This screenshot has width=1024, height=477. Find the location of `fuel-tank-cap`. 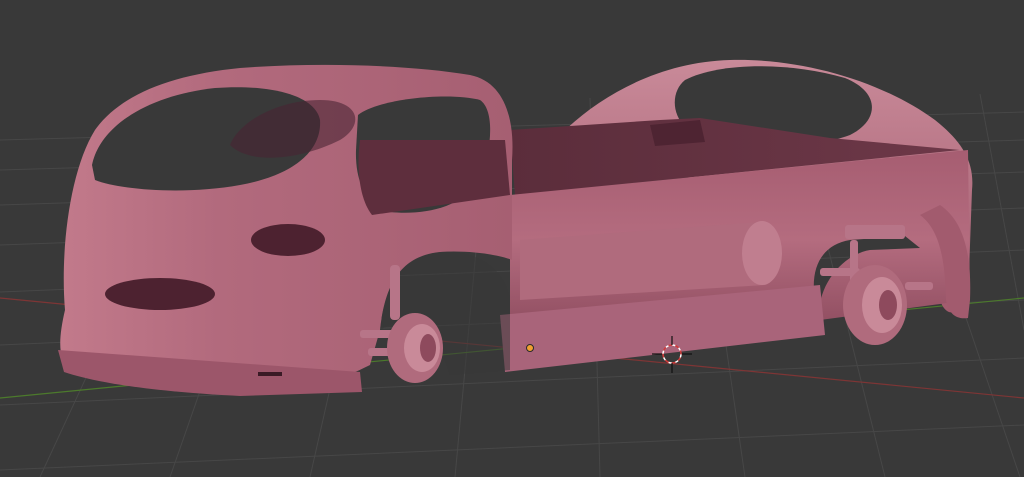

fuel-tank-cap is located at coordinates (762, 253).